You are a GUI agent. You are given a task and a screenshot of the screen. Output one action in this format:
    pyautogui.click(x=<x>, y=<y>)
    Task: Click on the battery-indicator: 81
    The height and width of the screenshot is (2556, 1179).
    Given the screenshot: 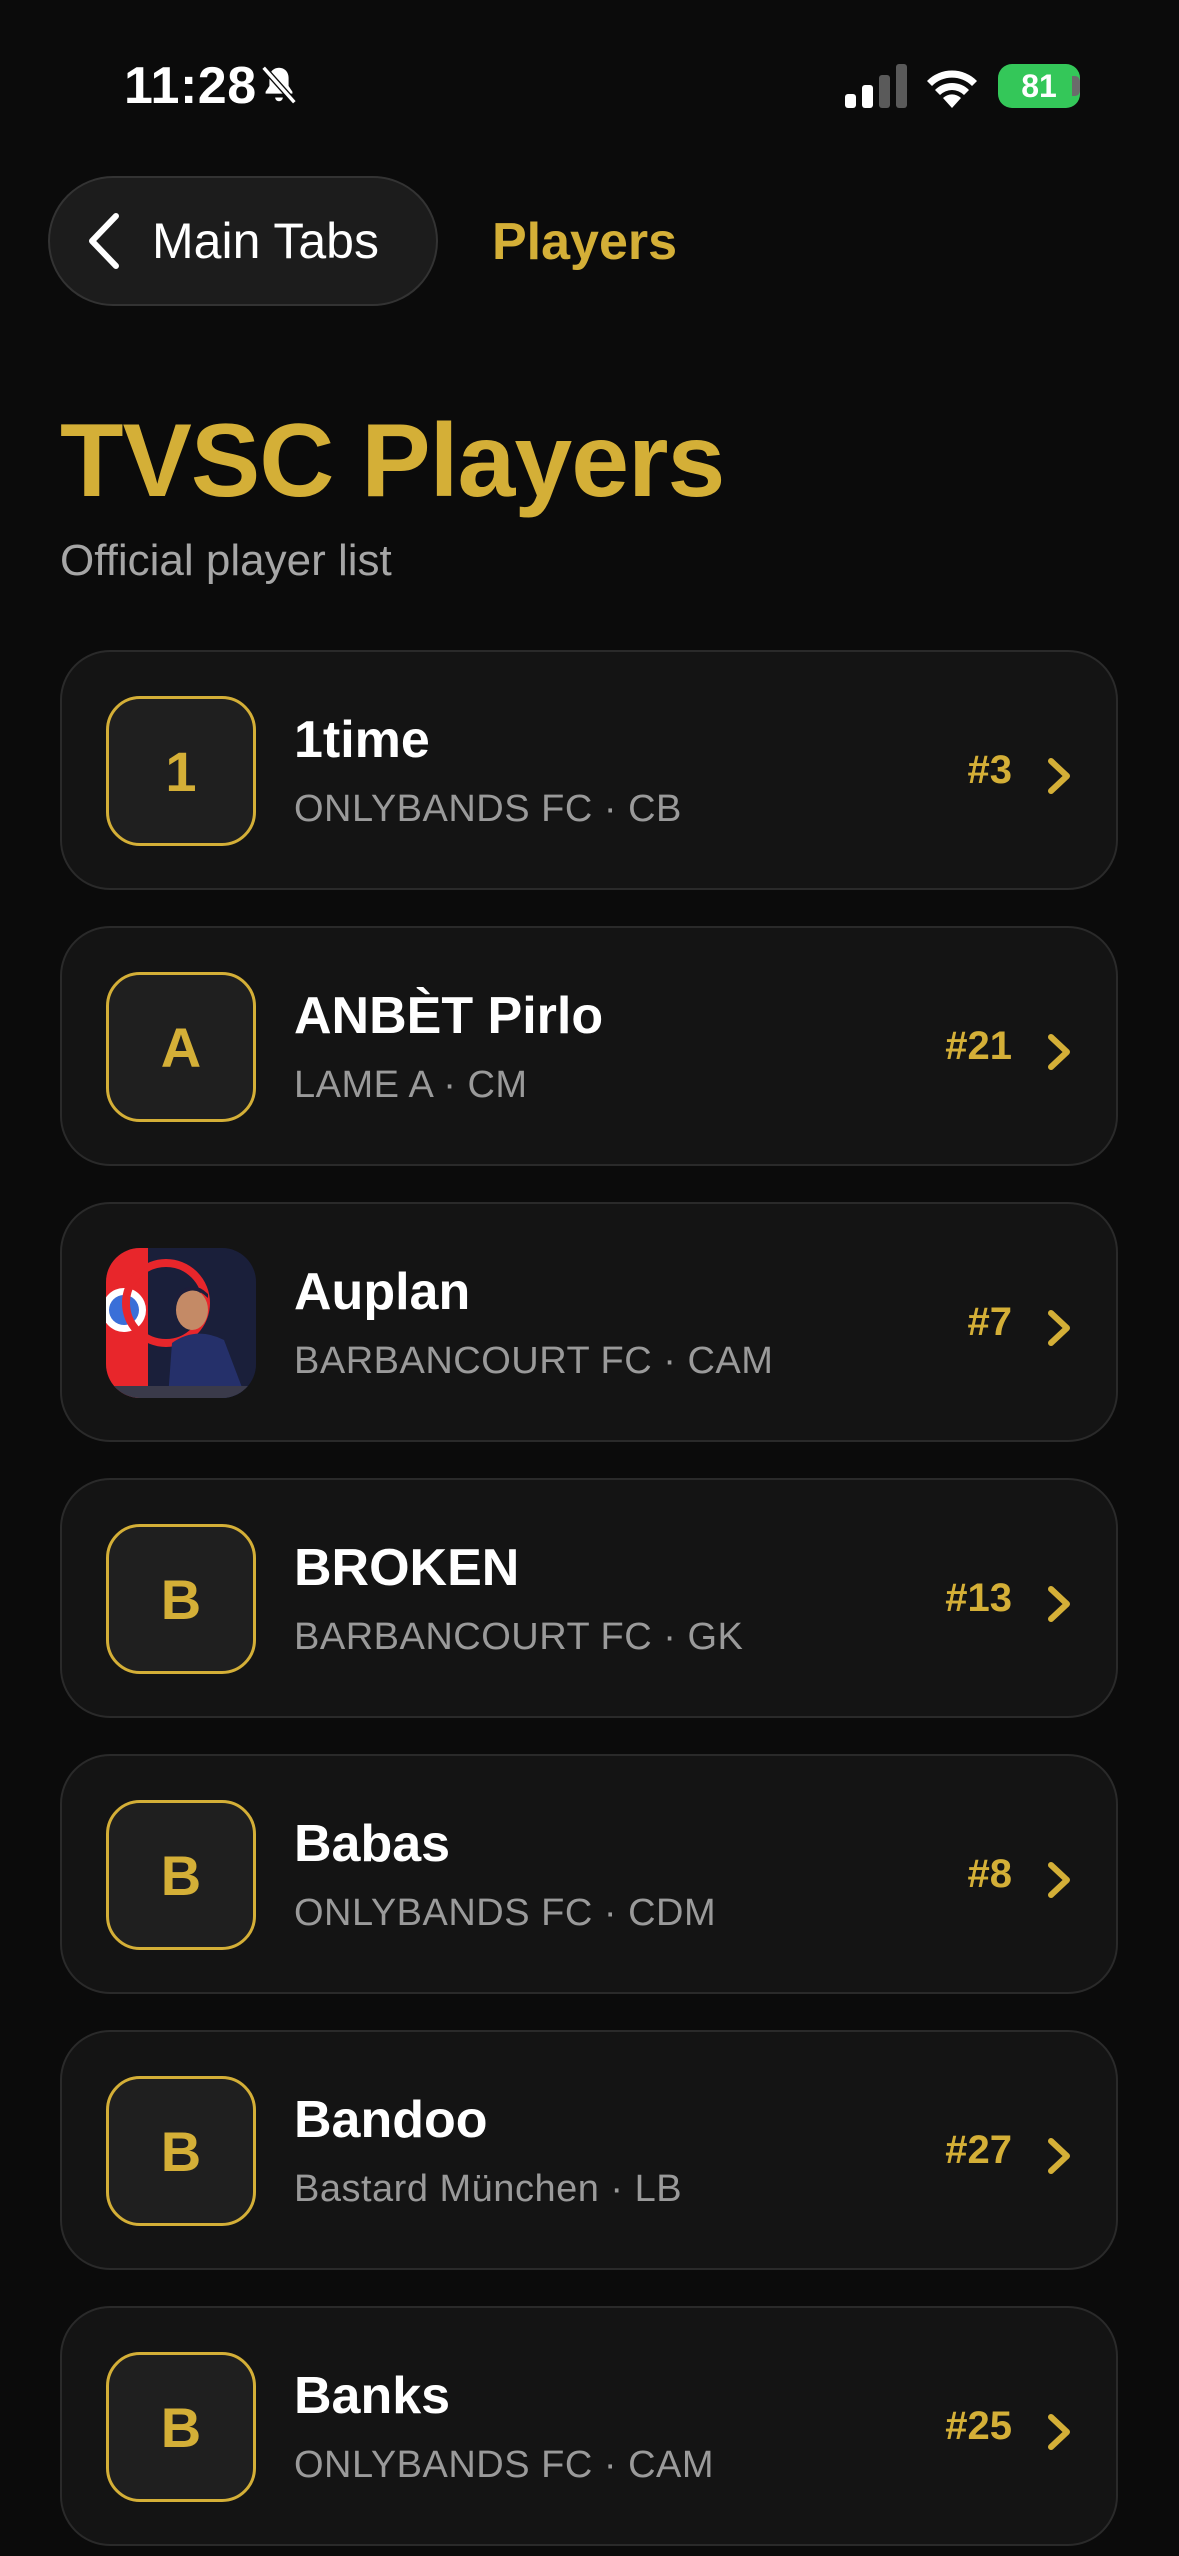 What is the action you would take?
    pyautogui.click(x=1039, y=86)
    